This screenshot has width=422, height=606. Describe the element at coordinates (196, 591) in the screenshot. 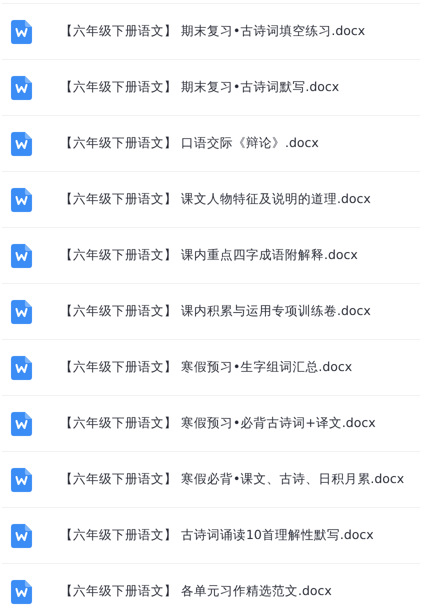

I see `file-name: 【六年级下册语文】 各单元习作精选范文.docx` at that location.